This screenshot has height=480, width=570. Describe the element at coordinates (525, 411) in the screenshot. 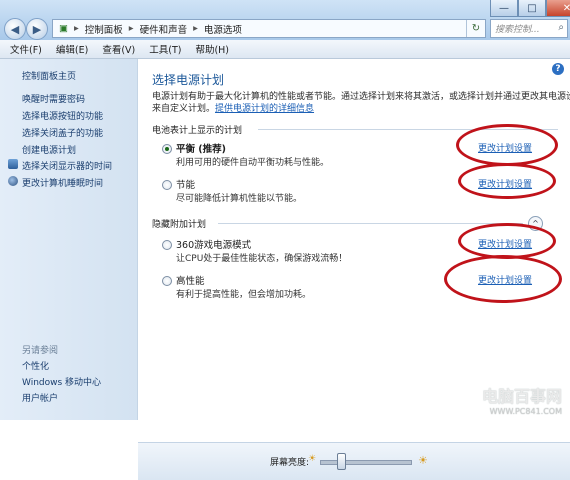

I see `watermark-url: WWW.PC841.COM` at that location.